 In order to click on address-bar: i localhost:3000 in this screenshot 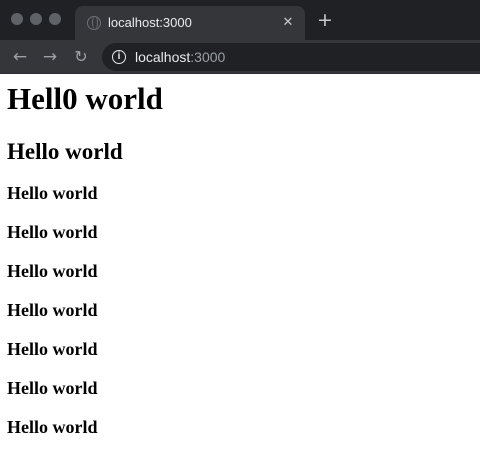, I will do `click(291, 57)`.